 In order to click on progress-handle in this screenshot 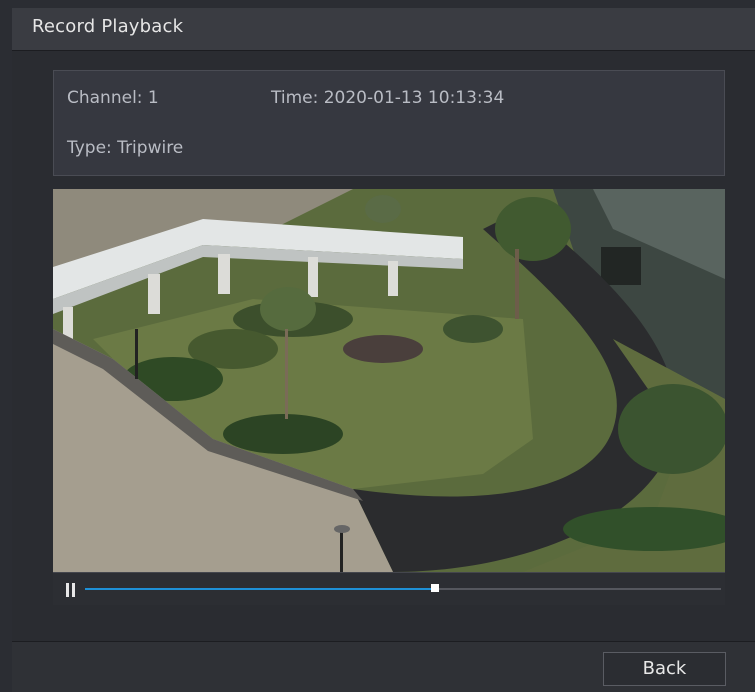, I will do `click(434, 588)`.